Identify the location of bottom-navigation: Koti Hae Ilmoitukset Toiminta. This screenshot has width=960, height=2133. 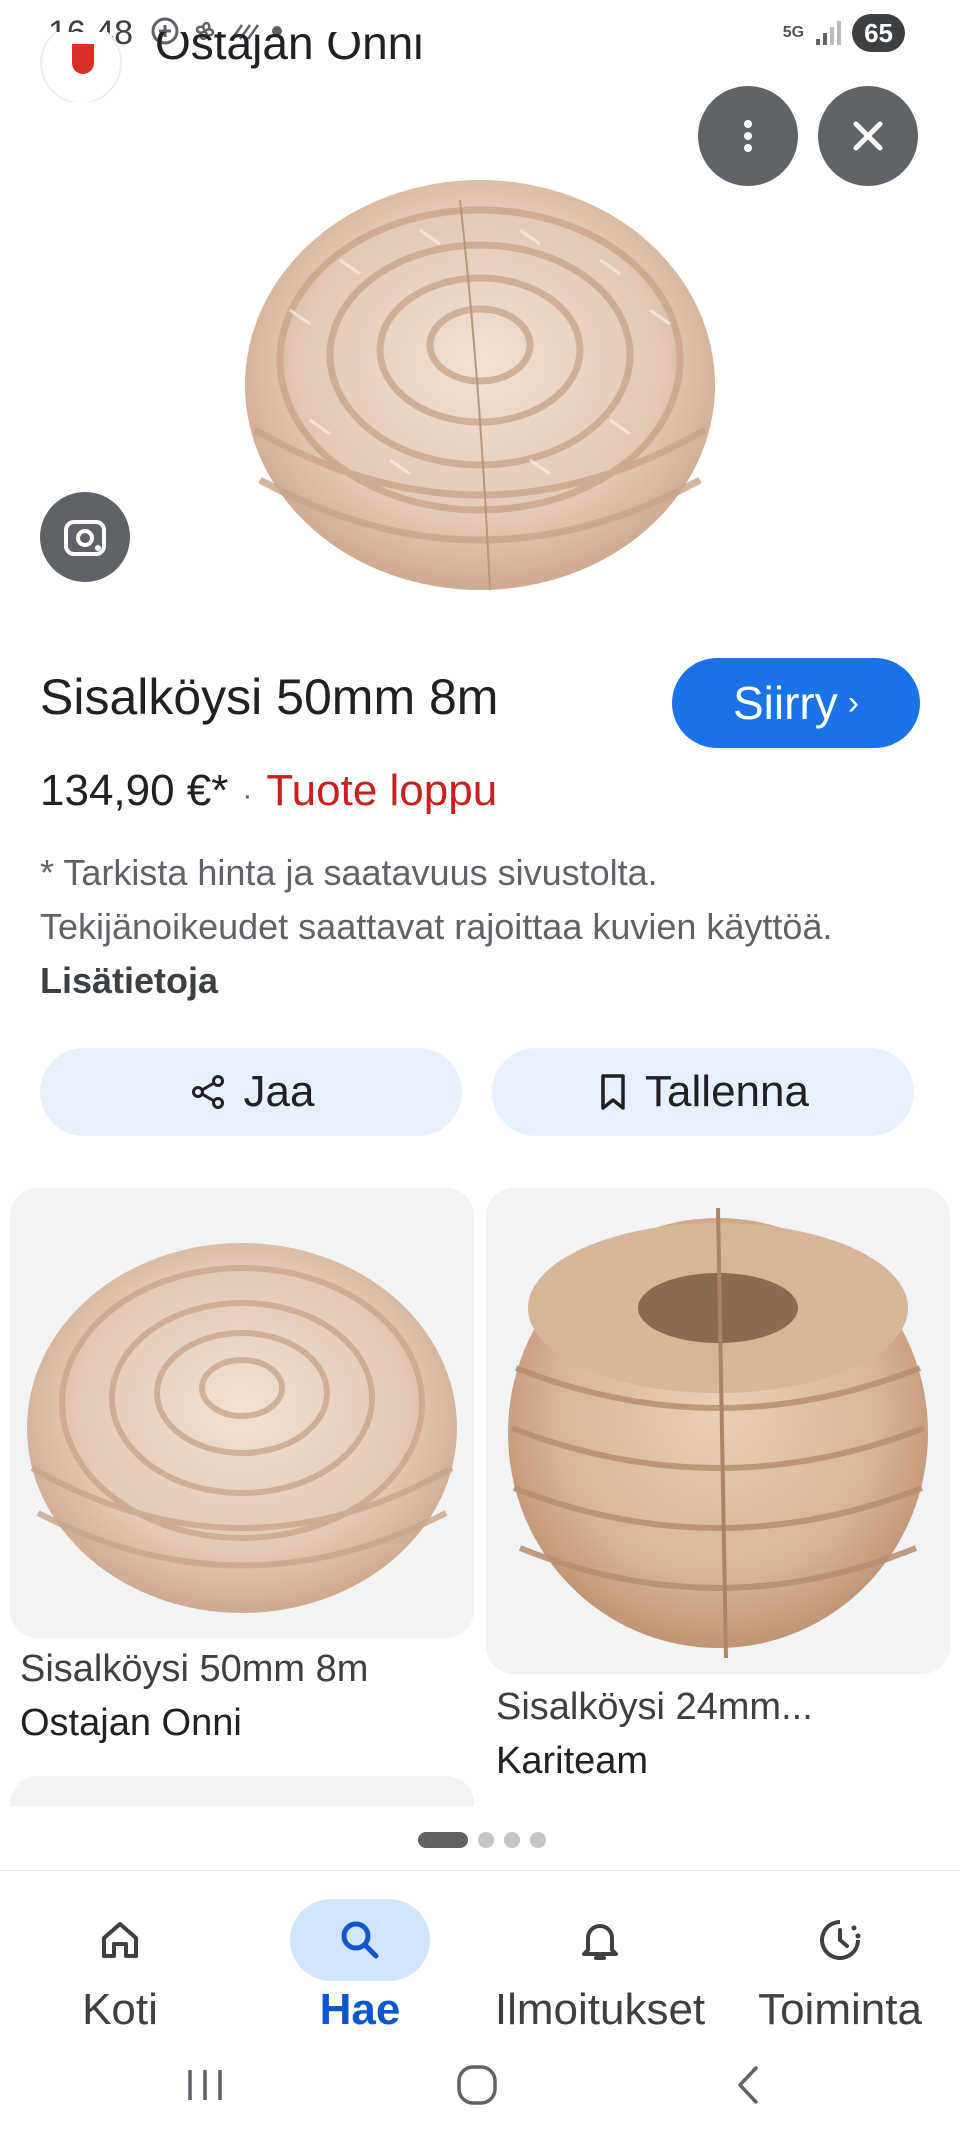
(480, 1955).